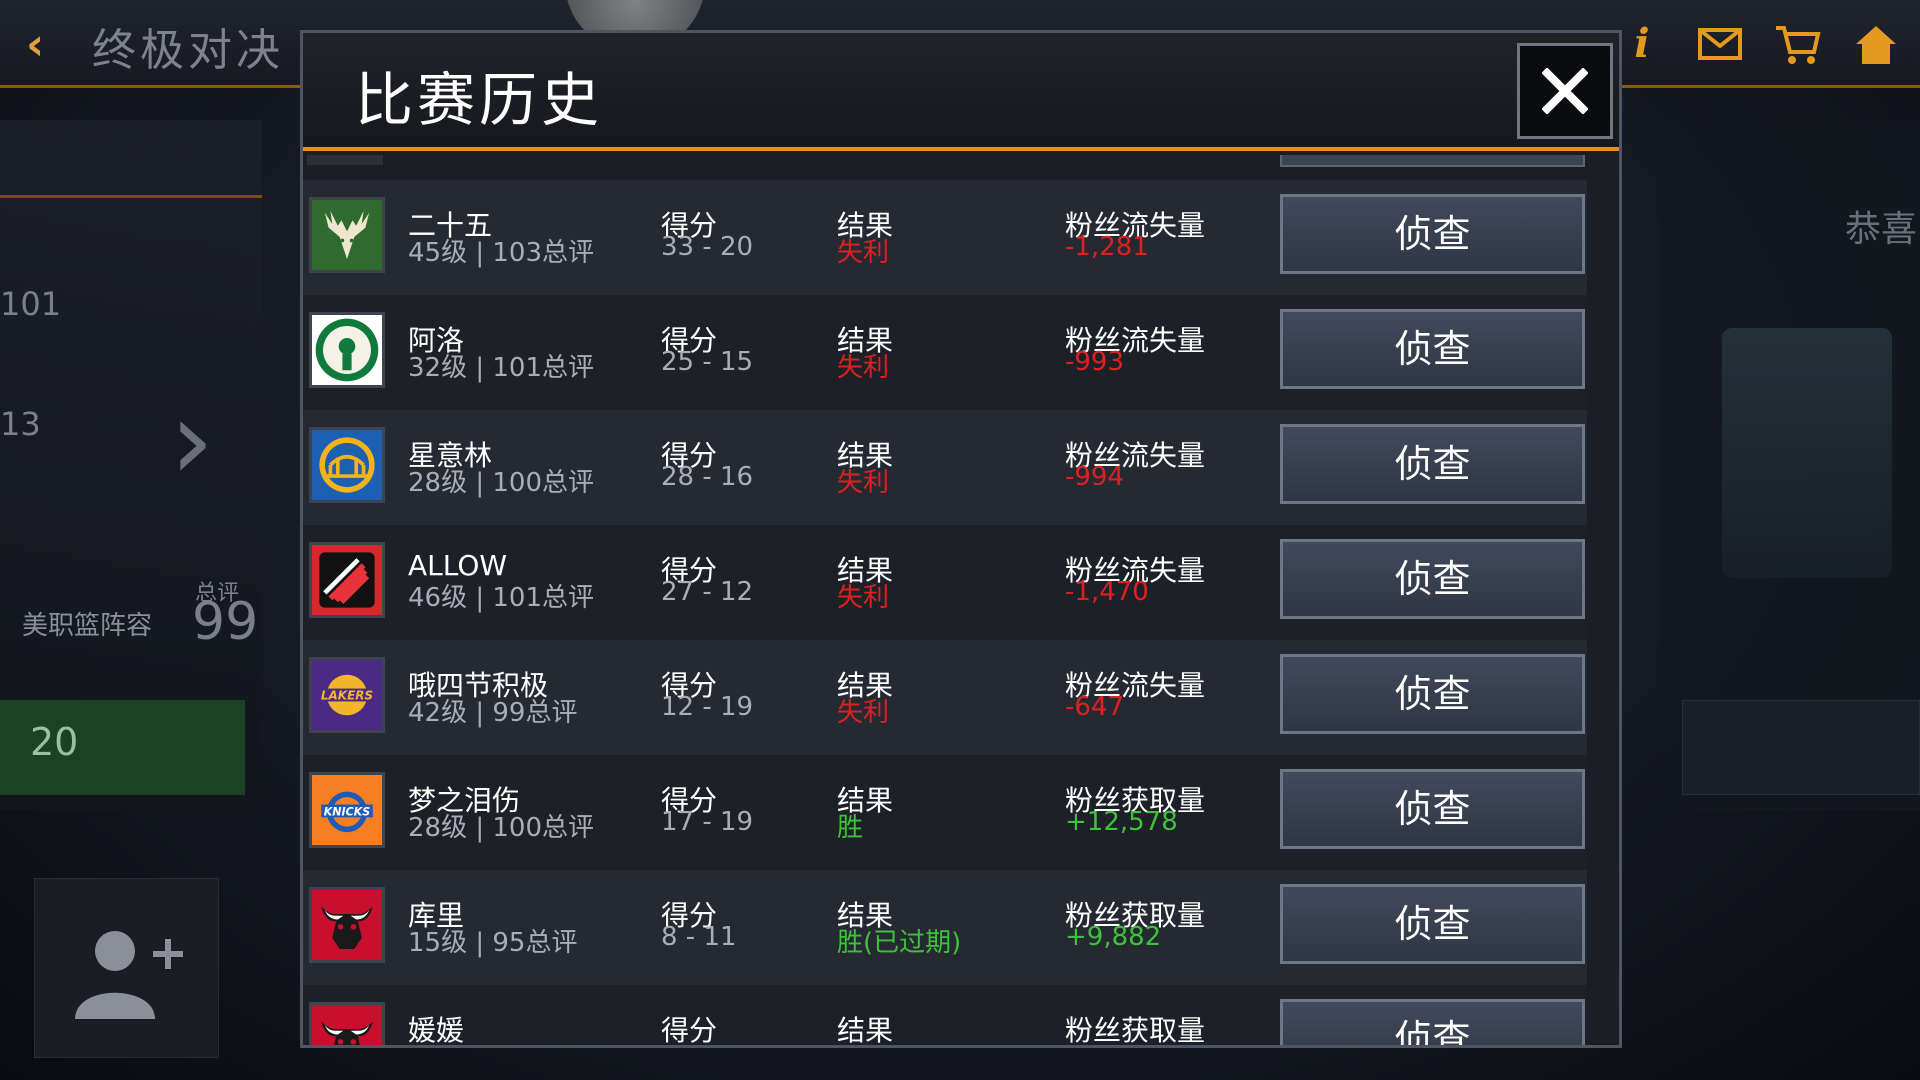  What do you see at coordinates (865, 1029) in the screenshot?
I see `result-label: 结果` at bounding box center [865, 1029].